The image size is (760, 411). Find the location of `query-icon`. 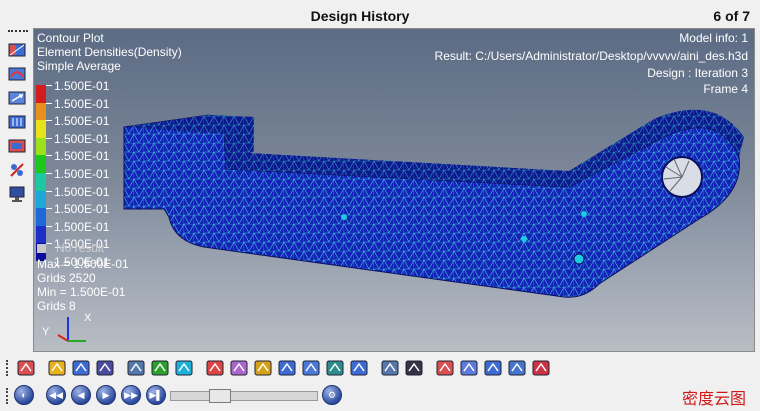

query-icon is located at coordinates (287, 368).